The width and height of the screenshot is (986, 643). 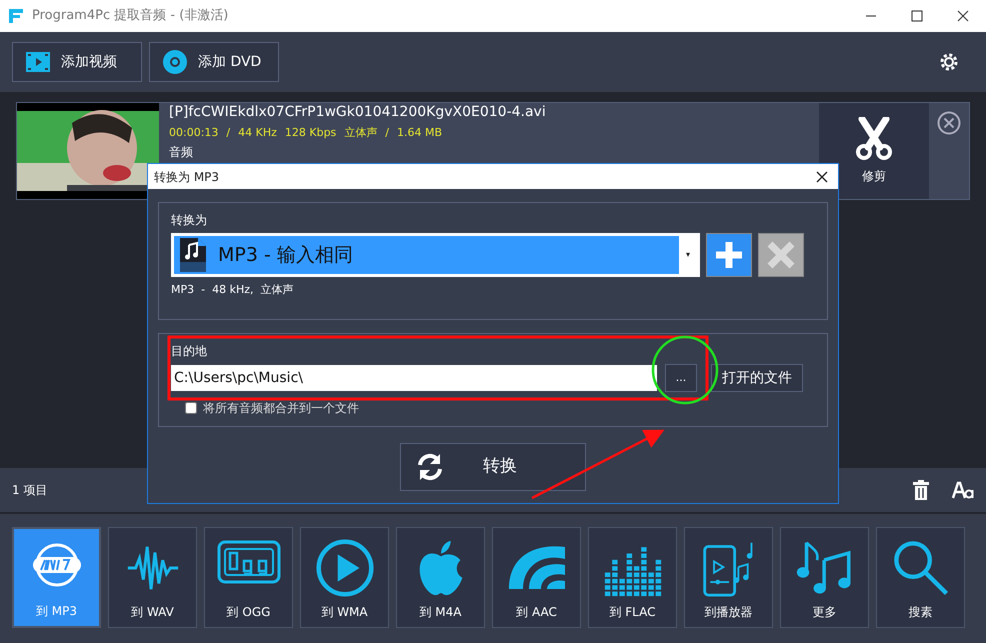 What do you see at coordinates (193, 255) in the screenshot?
I see `mp3-file-icon` at bounding box center [193, 255].